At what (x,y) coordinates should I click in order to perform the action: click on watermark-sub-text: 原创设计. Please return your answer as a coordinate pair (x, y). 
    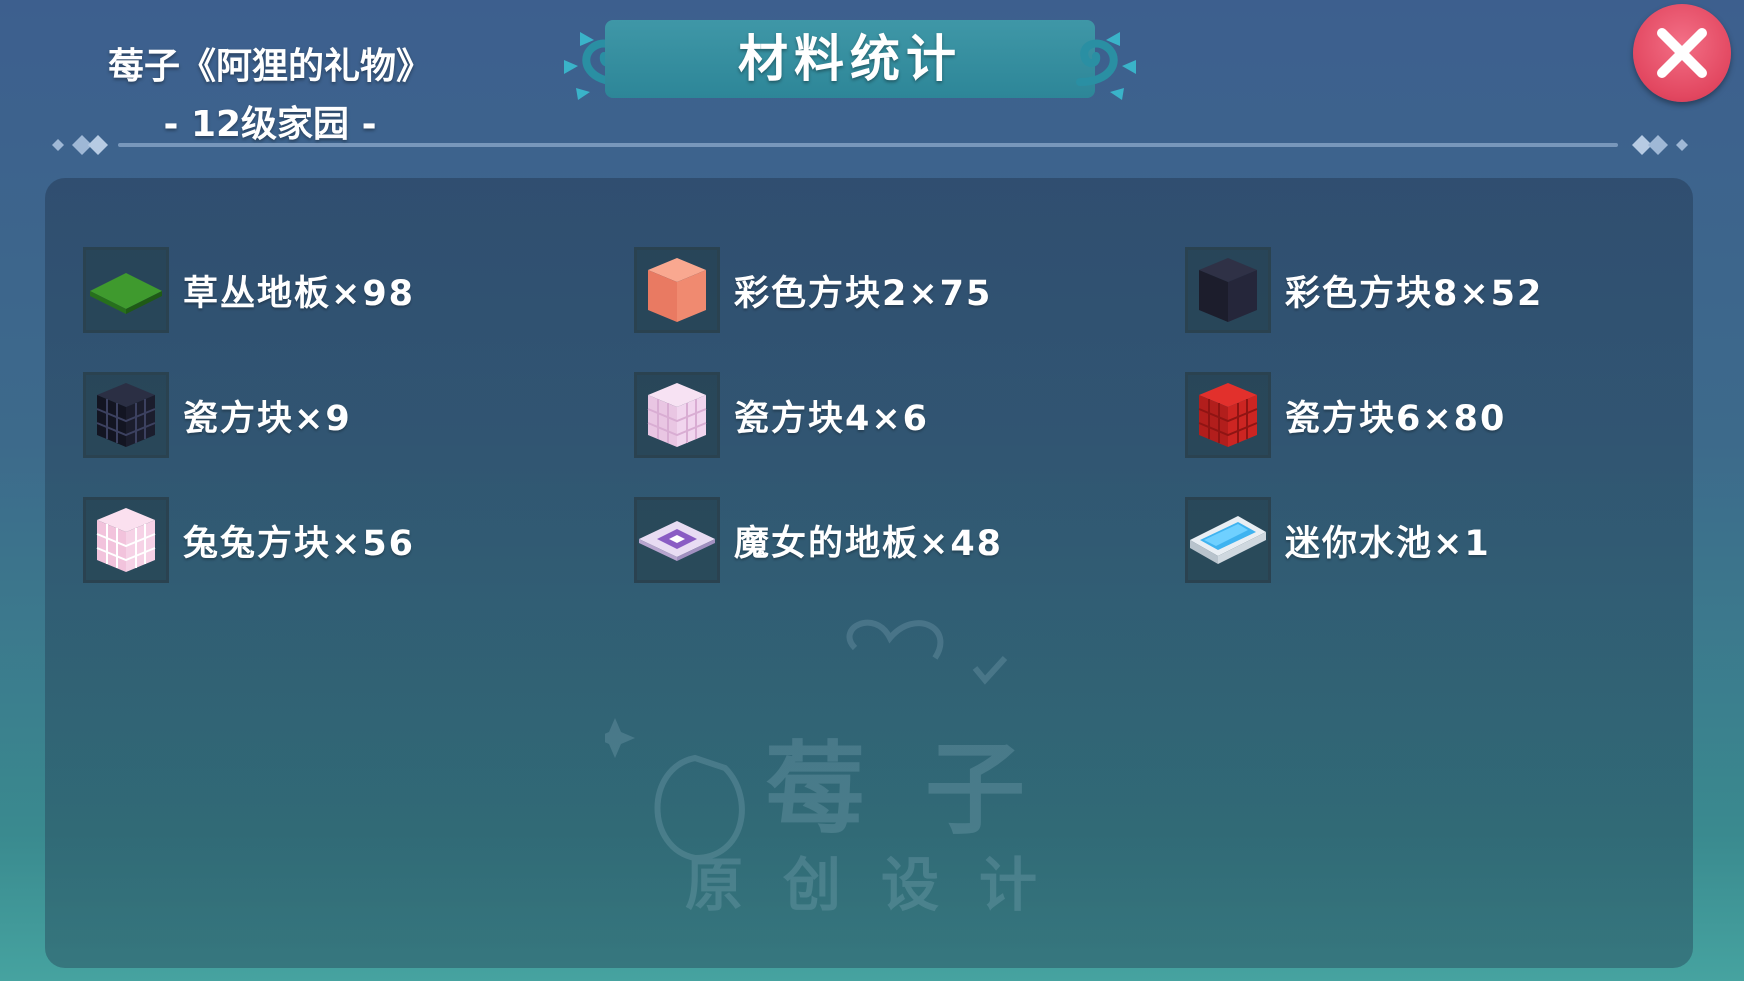
    Looking at the image, I should click on (881, 885).